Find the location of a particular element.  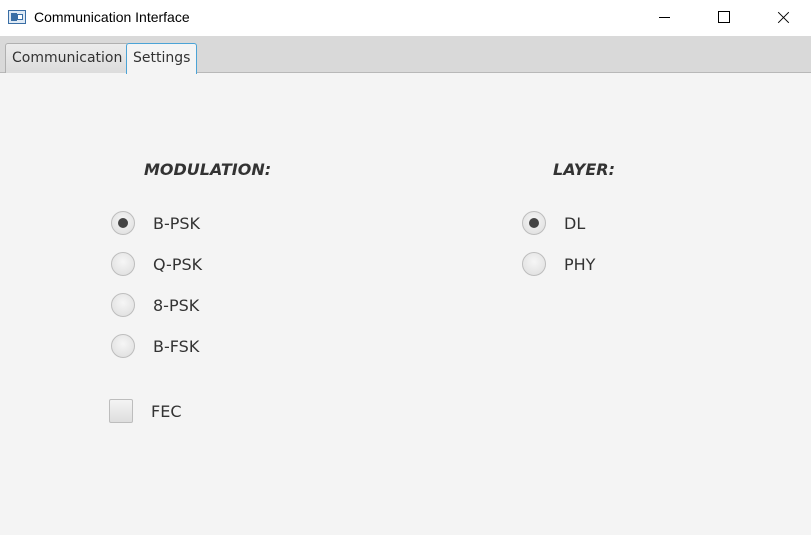

radio-label: 8-PSK is located at coordinates (176, 305).